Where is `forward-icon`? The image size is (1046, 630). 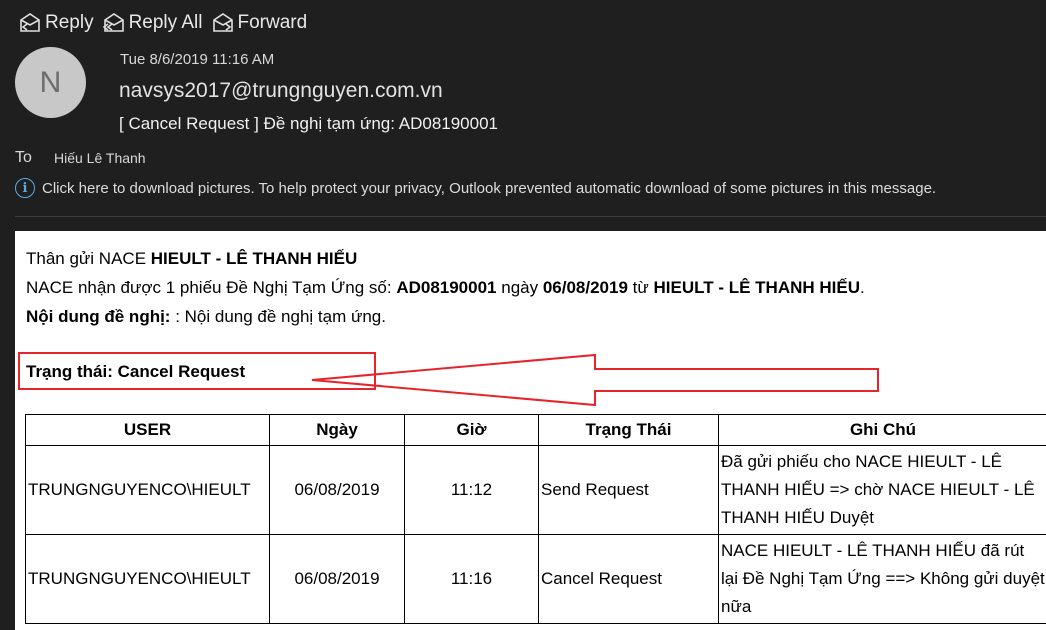 forward-icon is located at coordinates (222, 22).